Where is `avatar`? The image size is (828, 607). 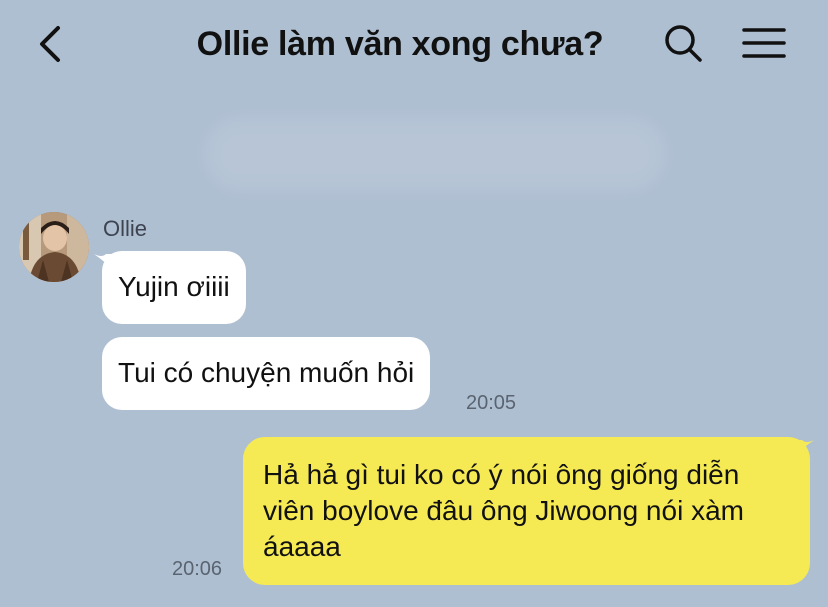 avatar is located at coordinates (54, 247).